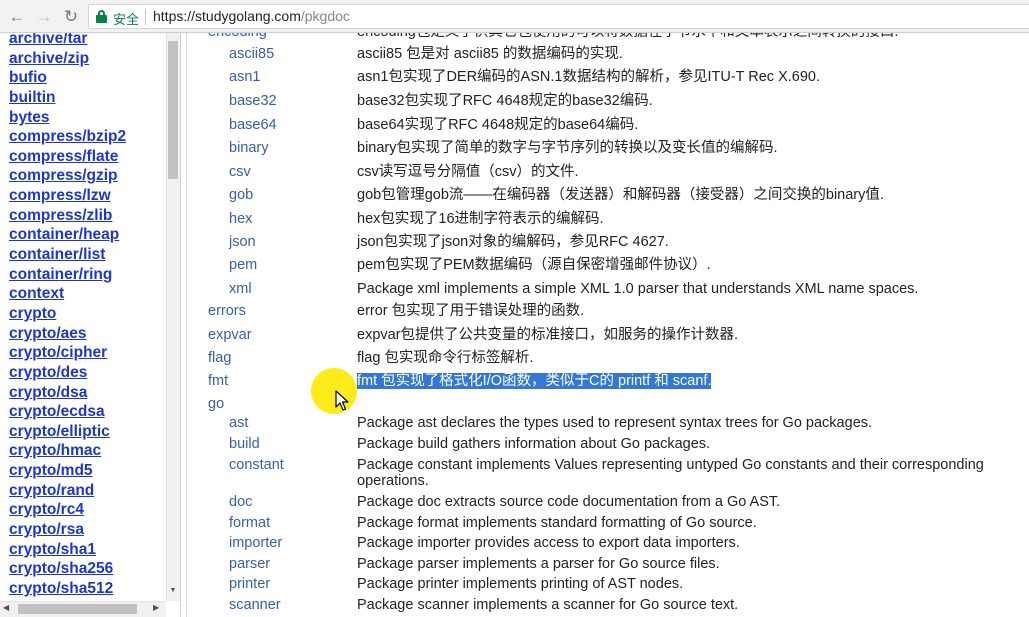 The height and width of the screenshot is (617, 1029). Describe the element at coordinates (89, 216) in the screenshot. I see `sidebar-package-link: compress/zlib` at that location.